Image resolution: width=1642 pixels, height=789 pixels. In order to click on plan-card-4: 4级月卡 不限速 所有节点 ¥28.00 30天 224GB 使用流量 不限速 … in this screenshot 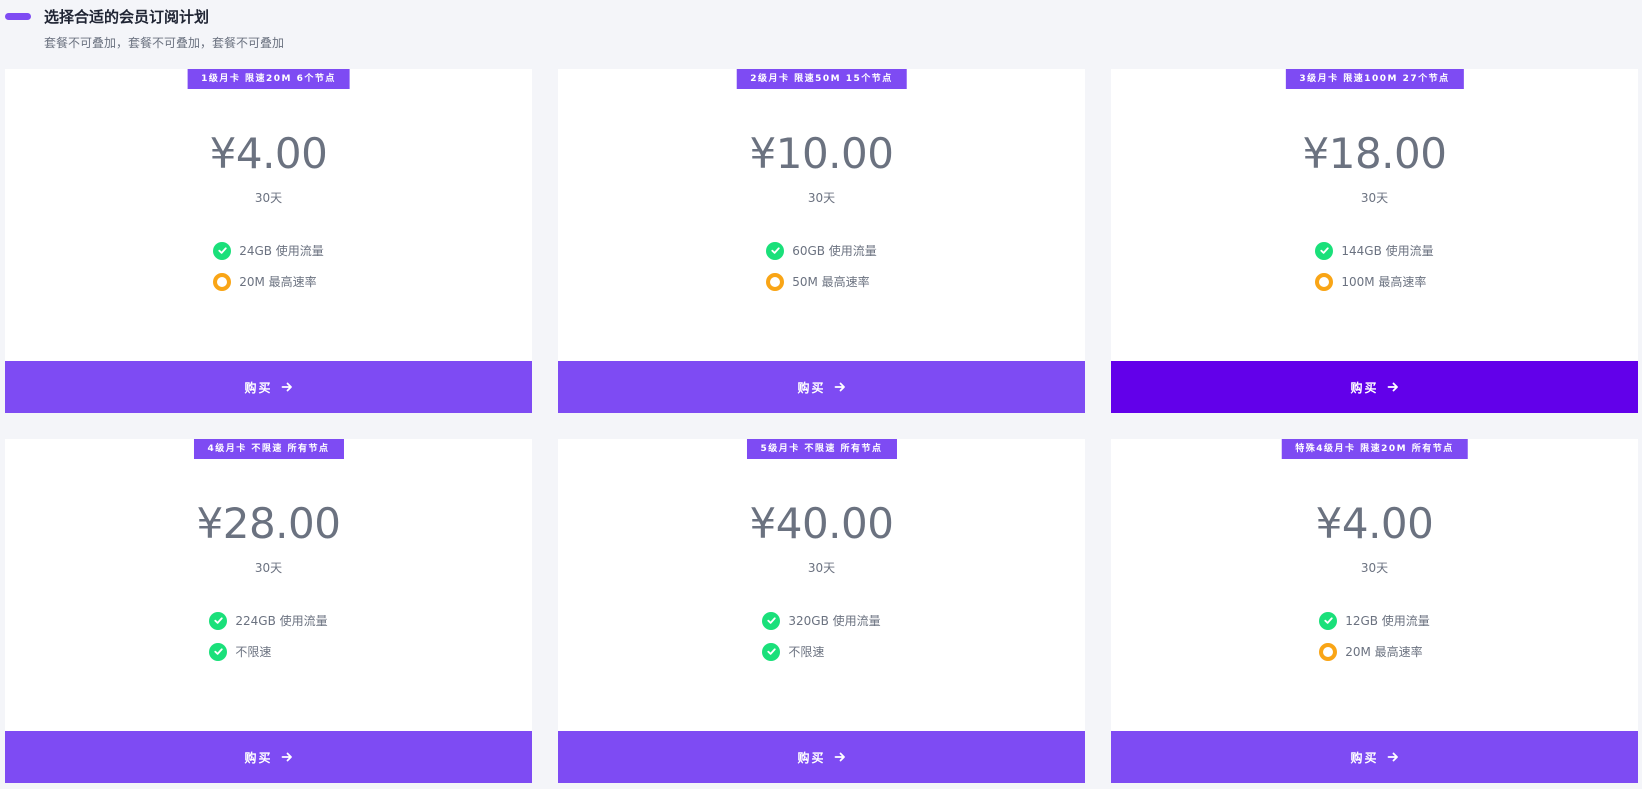, I will do `click(268, 611)`.